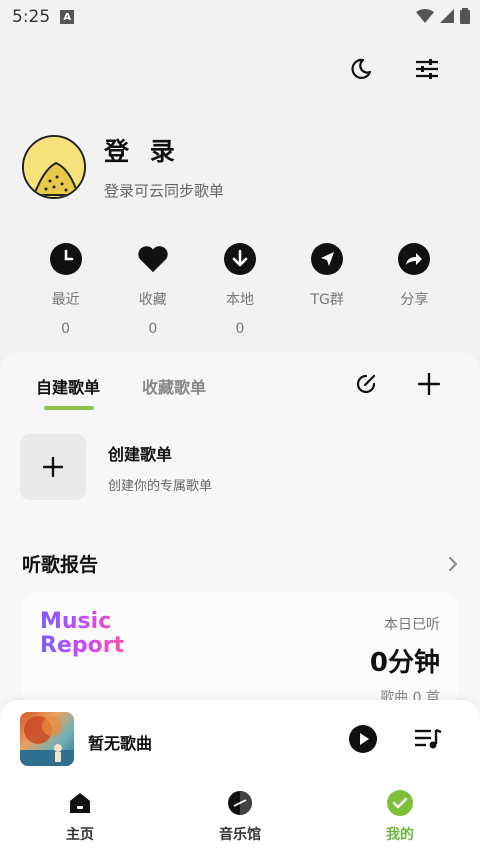  What do you see at coordinates (76, 621) in the screenshot?
I see `logo-line-1: Music` at bounding box center [76, 621].